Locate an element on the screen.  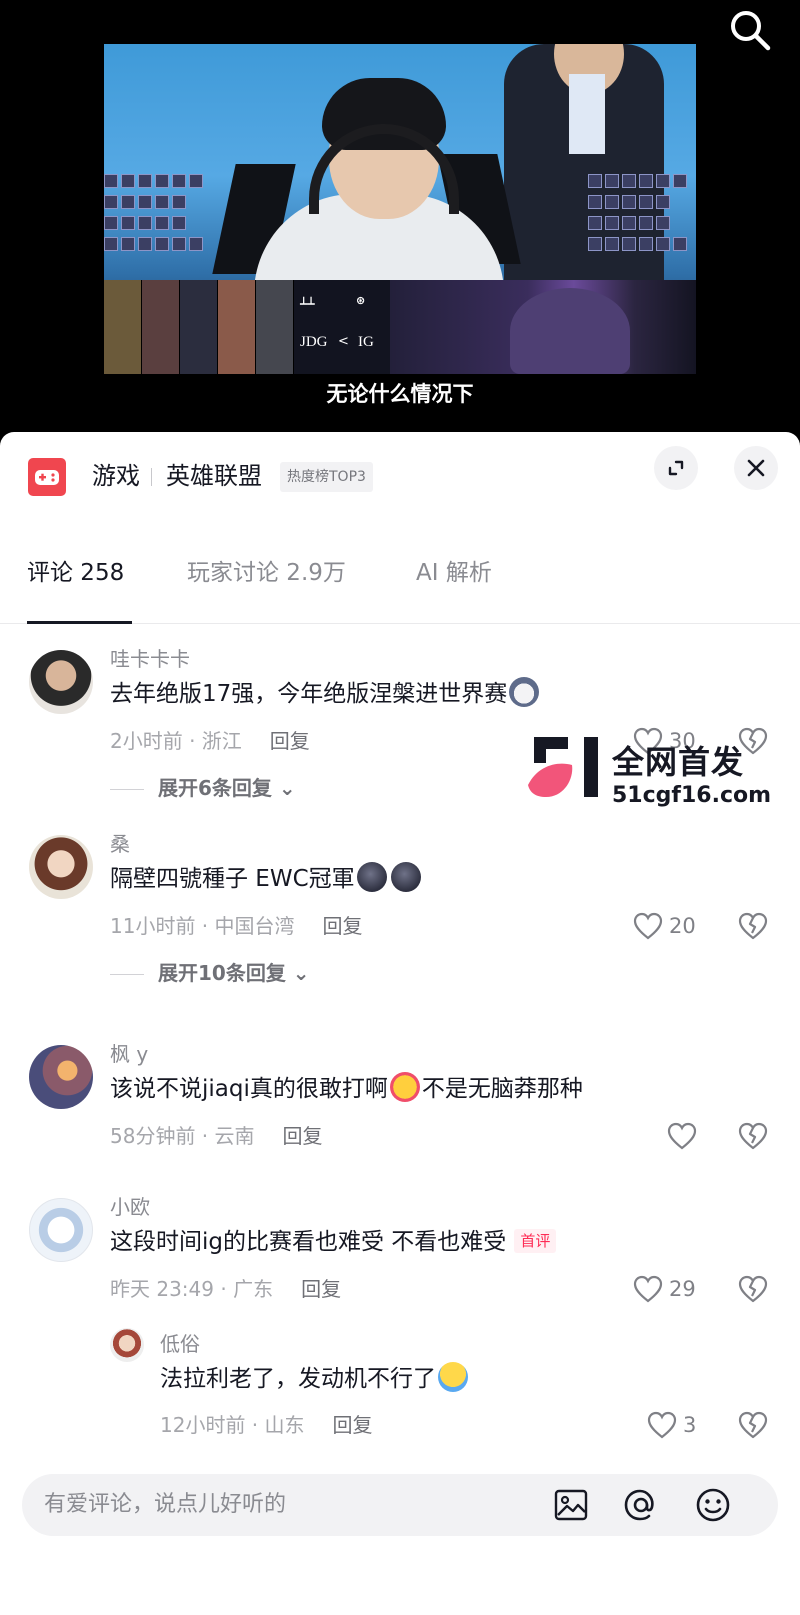
tab-ai-analysis: AI 解析 is located at coordinates (454, 573).